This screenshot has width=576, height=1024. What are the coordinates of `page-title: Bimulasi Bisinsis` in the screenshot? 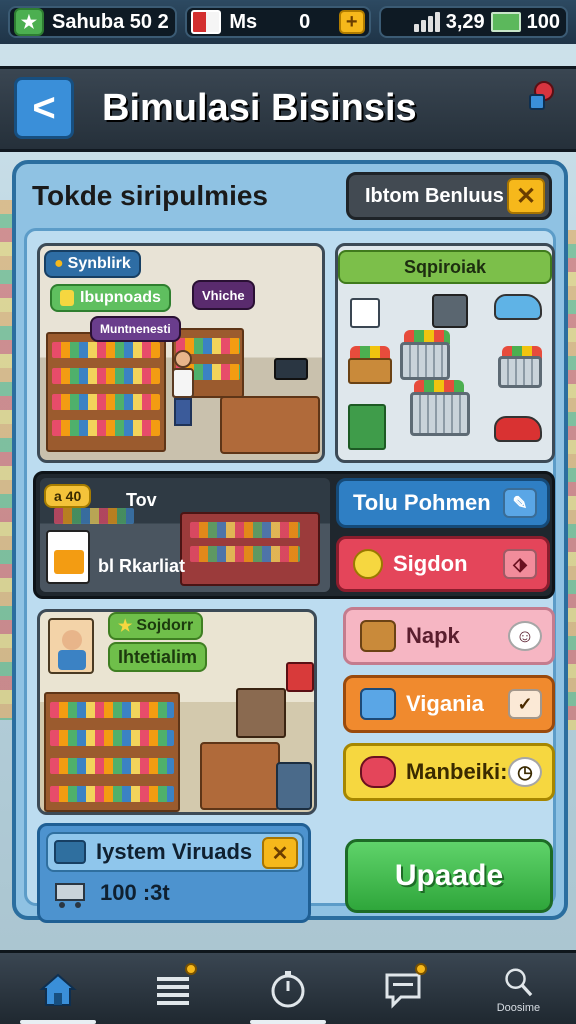 It's located at (259, 108).